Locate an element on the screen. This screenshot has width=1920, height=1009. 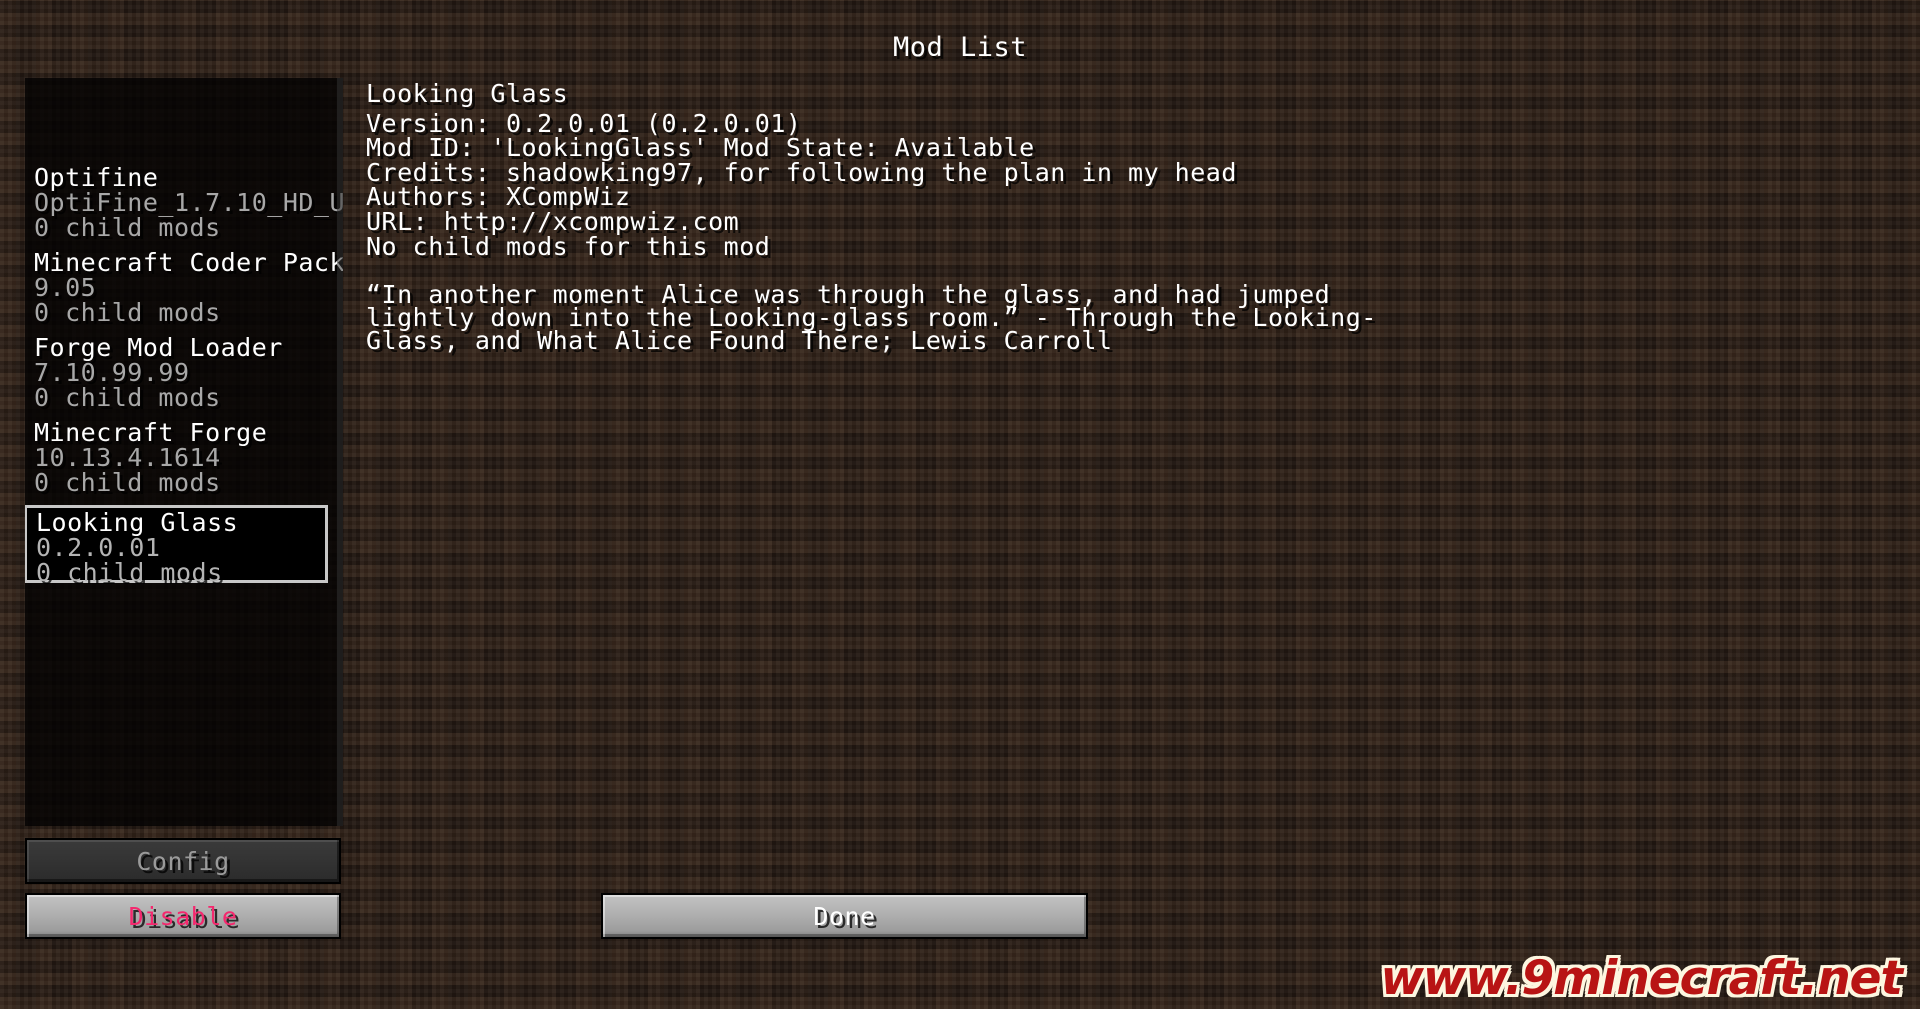
mod-name: Forge Mod Loader is located at coordinates (158, 347).